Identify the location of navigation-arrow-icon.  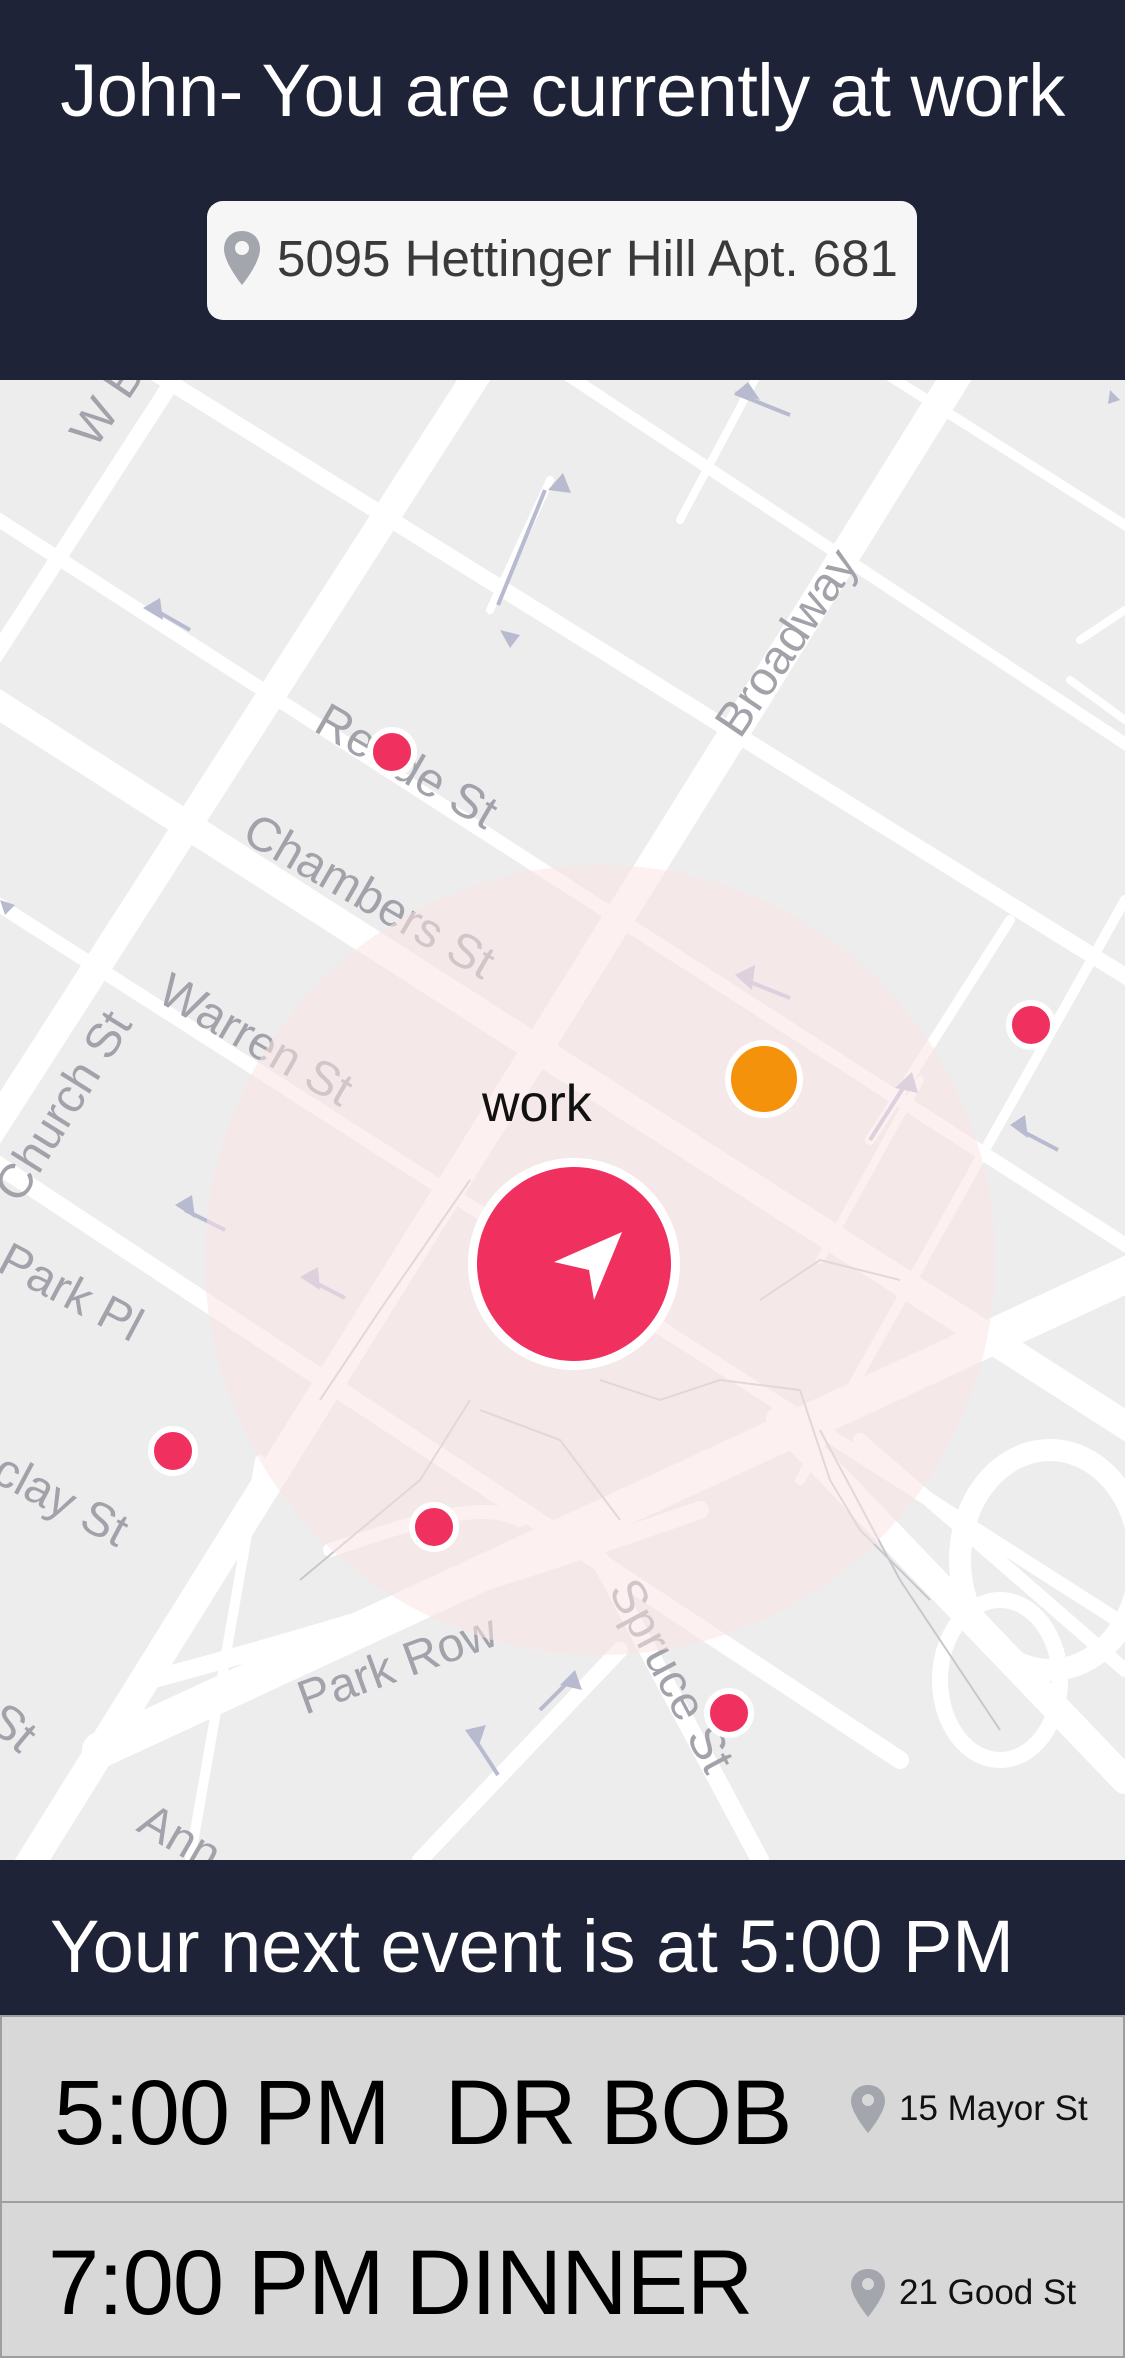
(587, 1265).